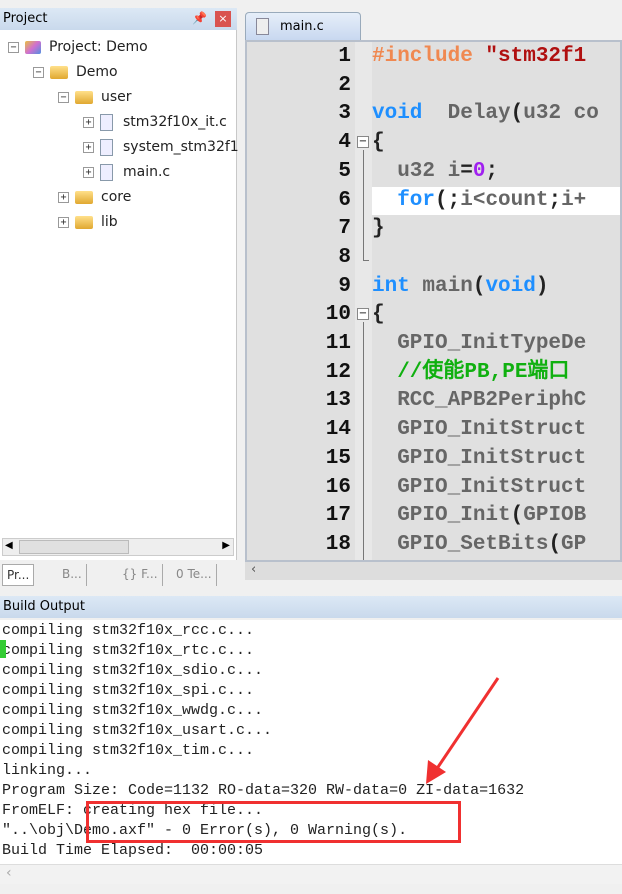  Describe the element at coordinates (467, 724) in the screenshot. I see `arrow-line` at that location.